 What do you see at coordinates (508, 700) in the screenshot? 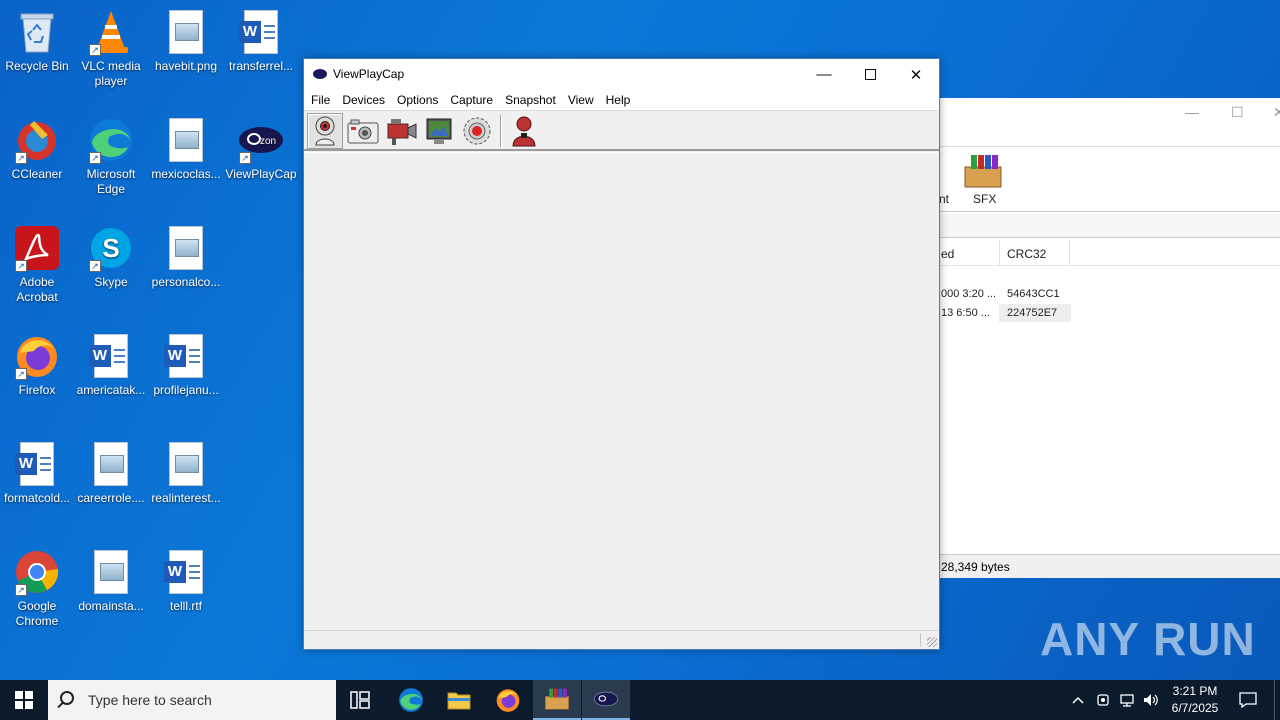
I see `taskbar-firefox` at bounding box center [508, 700].